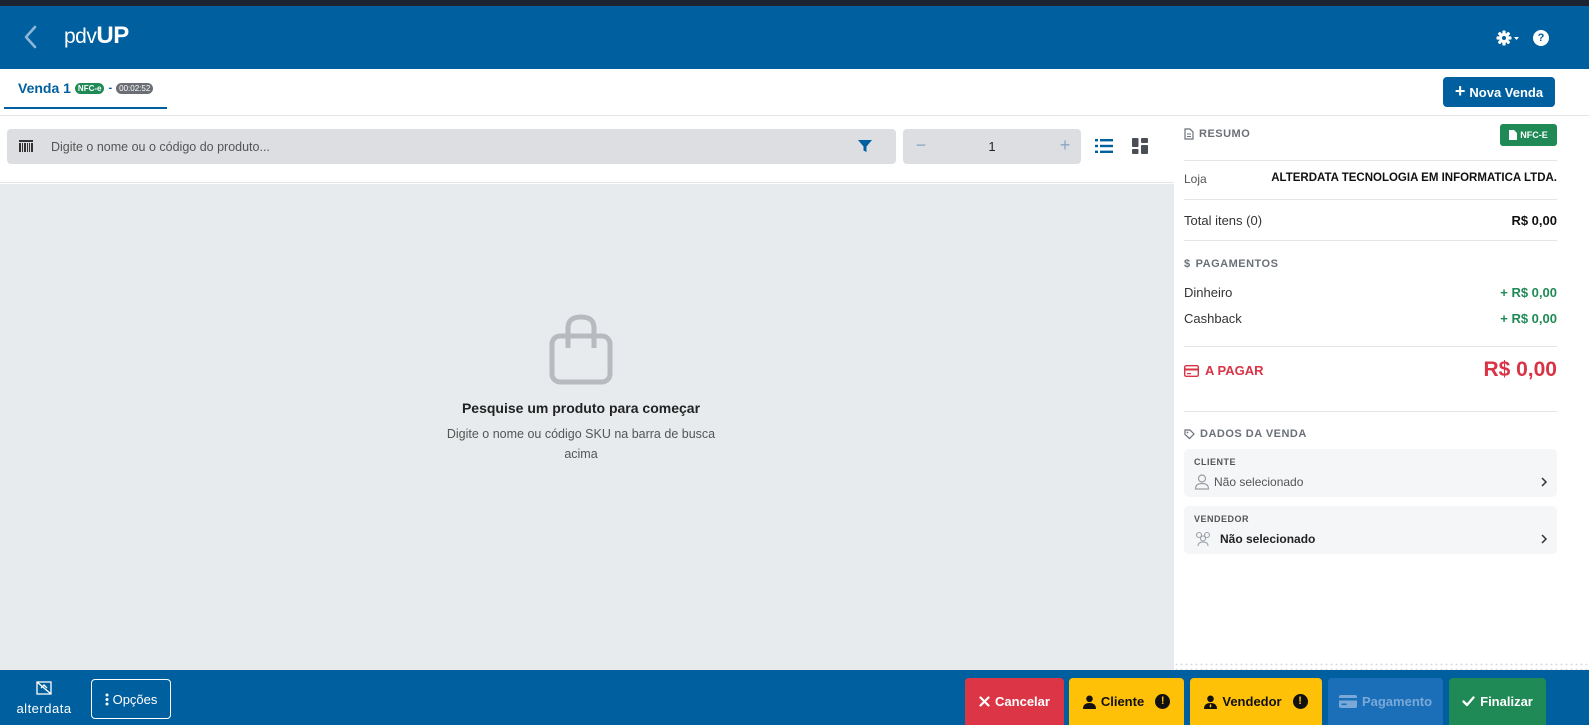 The image size is (1589, 725). I want to click on product-search-input, so click(441, 146).